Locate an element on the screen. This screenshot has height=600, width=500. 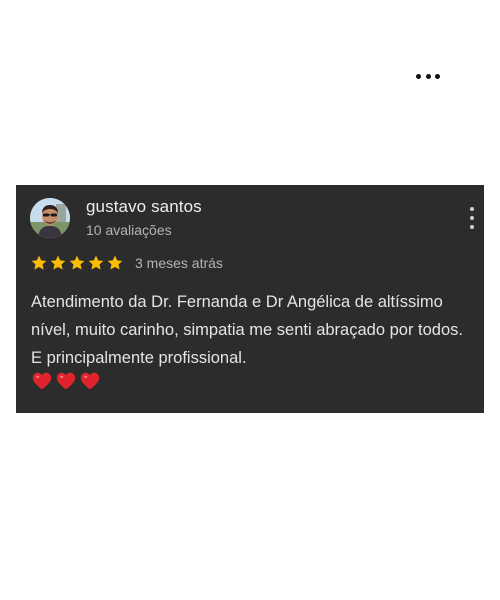
avatar is located at coordinates (50, 218).